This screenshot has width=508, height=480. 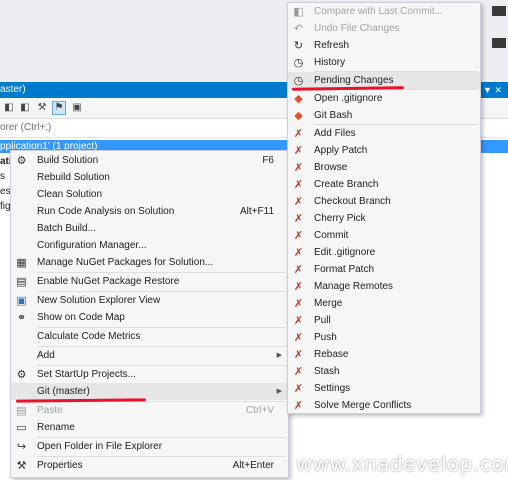 What do you see at coordinates (21, 317) in the screenshot?
I see `code-map-icon: ⚭` at bounding box center [21, 317].